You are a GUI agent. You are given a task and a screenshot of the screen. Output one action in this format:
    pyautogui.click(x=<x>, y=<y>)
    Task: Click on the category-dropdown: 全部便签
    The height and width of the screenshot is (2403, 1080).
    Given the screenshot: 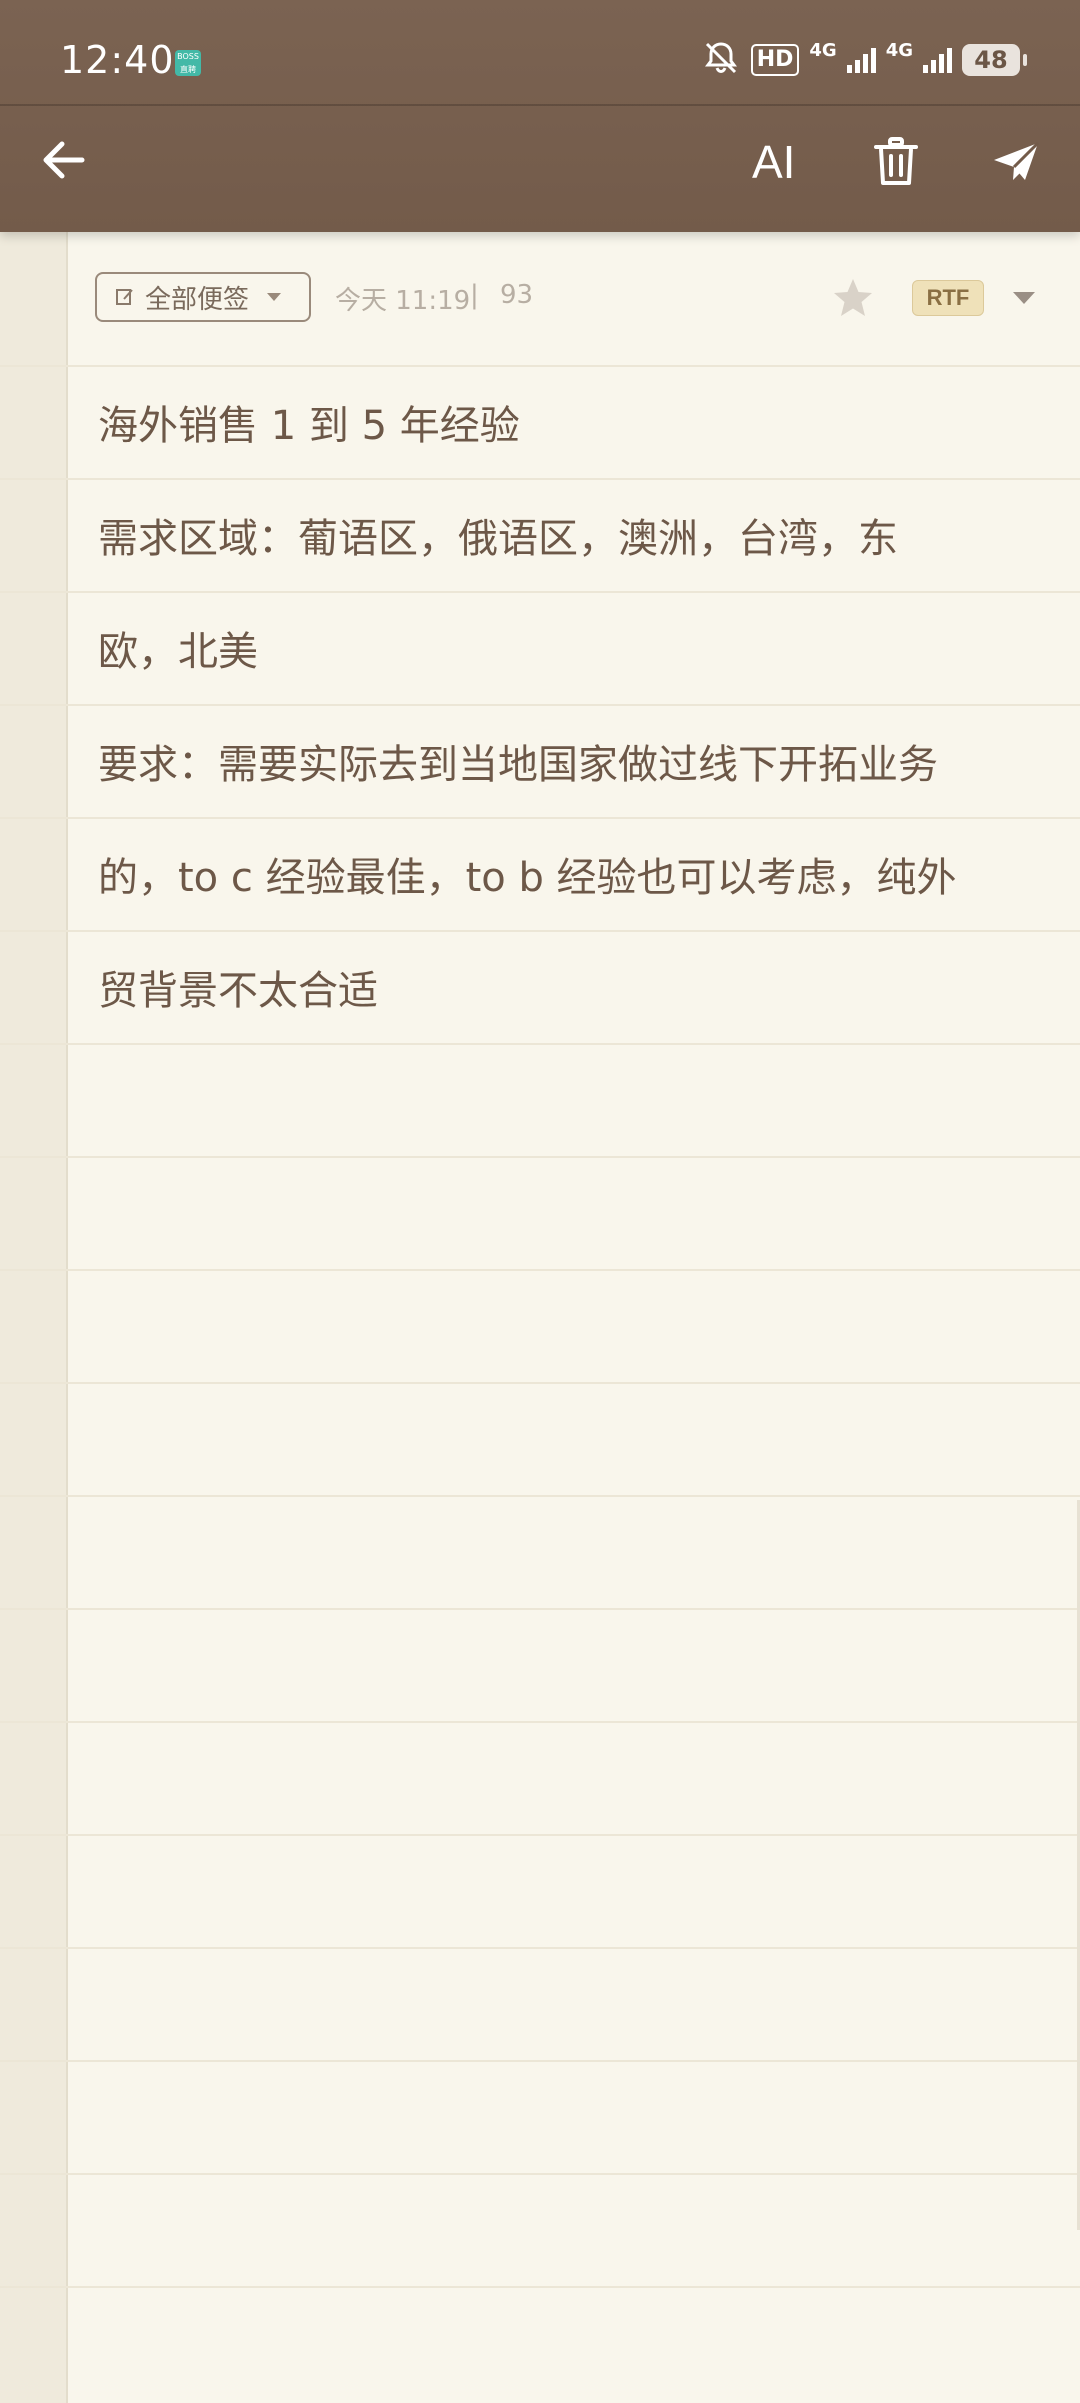 What is the action you would take?
    pyautogui.click(x=203, y=297)
    